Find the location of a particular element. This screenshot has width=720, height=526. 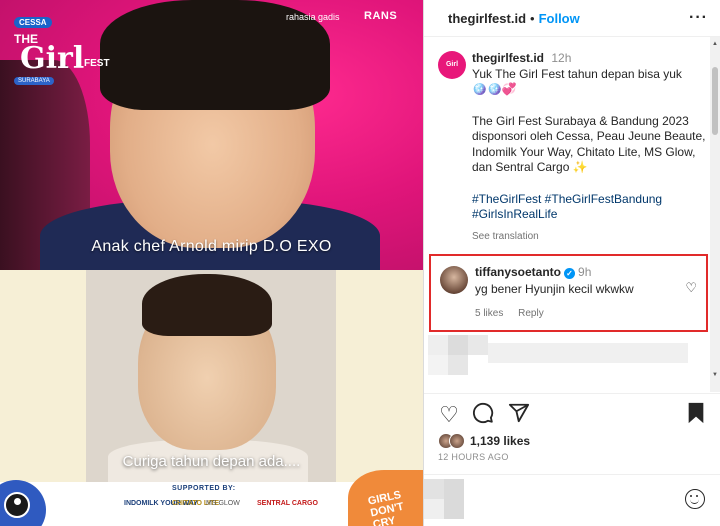

add-comment-bar is located at coordinates (572, 500).